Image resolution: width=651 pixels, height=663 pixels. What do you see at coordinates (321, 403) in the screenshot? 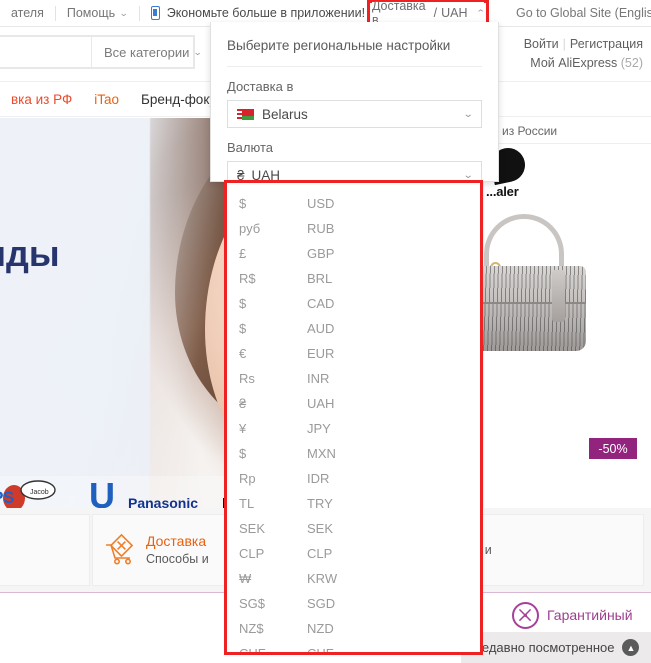
I see `currency-option-code: UAH` at bounding box center [321, 403].